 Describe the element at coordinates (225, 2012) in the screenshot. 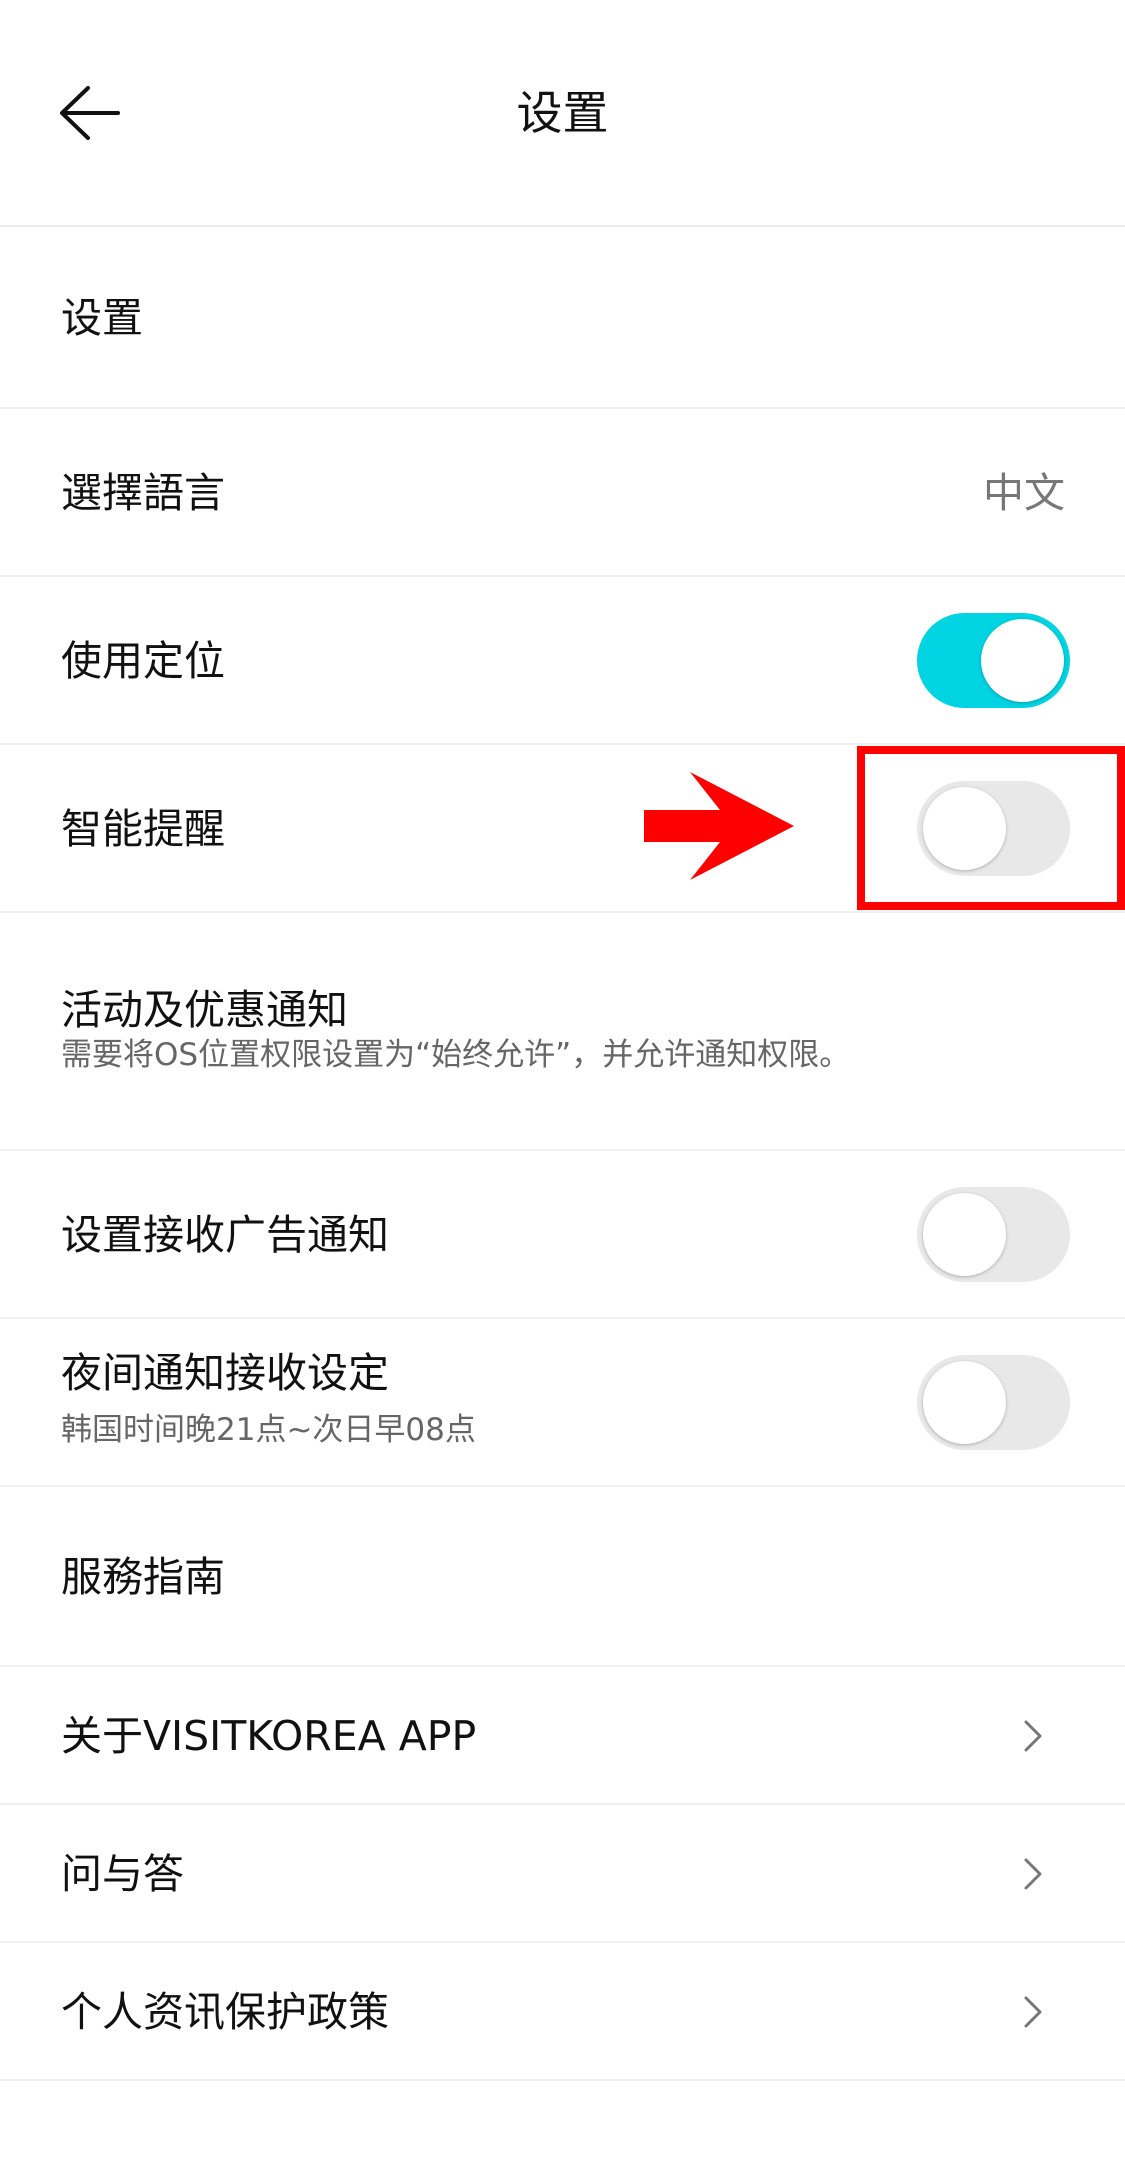

I see `privacy-label: 个人资讯保护政策` at that location.